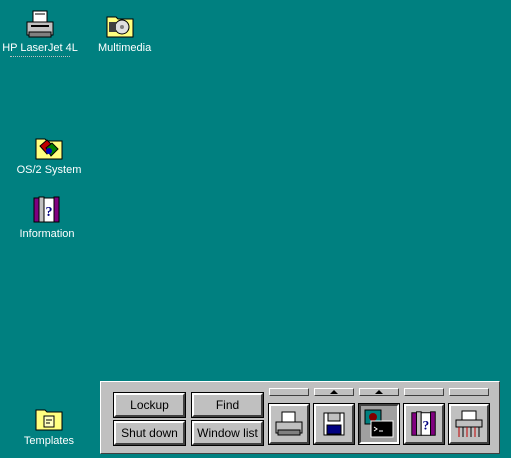 The width and height of the screenshot is (511, 458). I want to click on command-prompt-icon, so click(379, 423).